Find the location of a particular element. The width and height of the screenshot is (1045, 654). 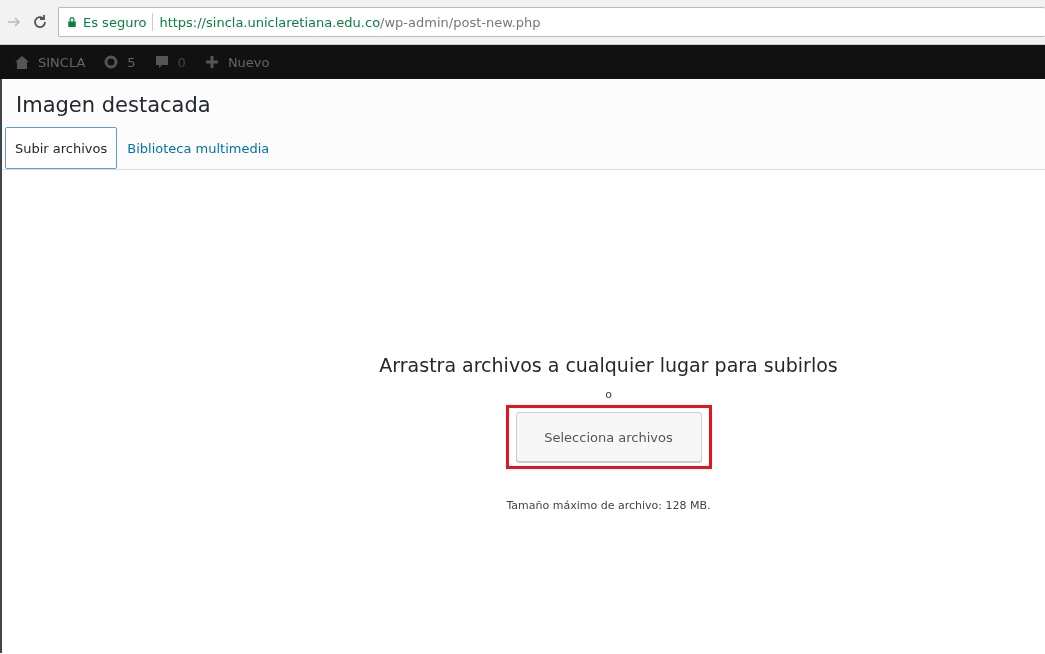

new-link: Nuevo is located at coordinates (248, 62).